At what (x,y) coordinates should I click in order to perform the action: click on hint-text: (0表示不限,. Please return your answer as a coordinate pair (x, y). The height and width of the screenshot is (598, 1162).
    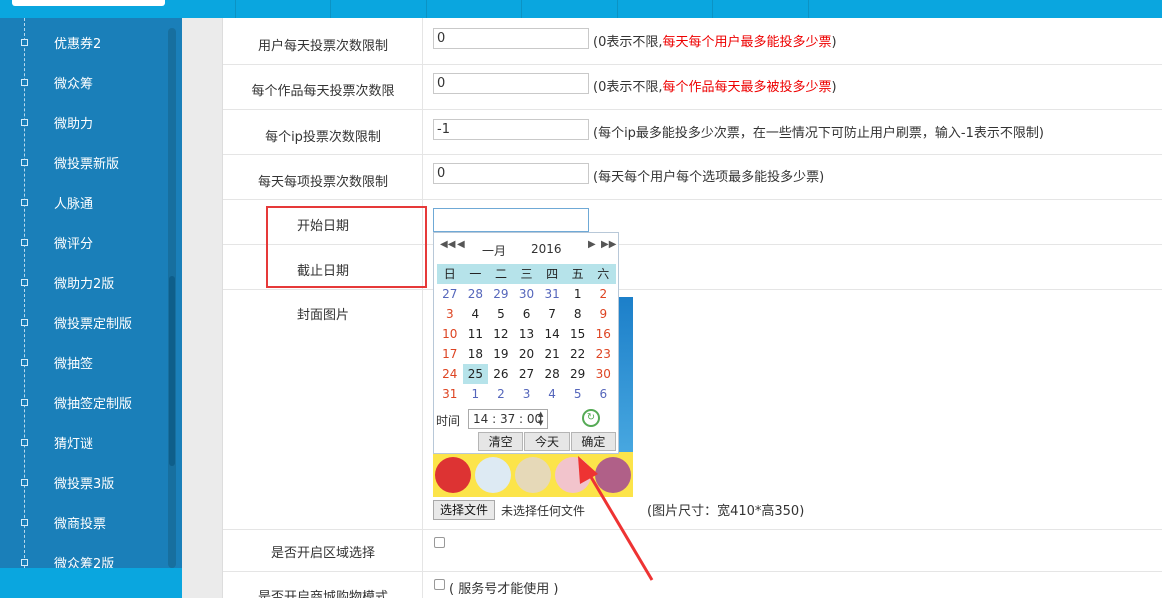
    Looking at the image, I should click on (628, 42).